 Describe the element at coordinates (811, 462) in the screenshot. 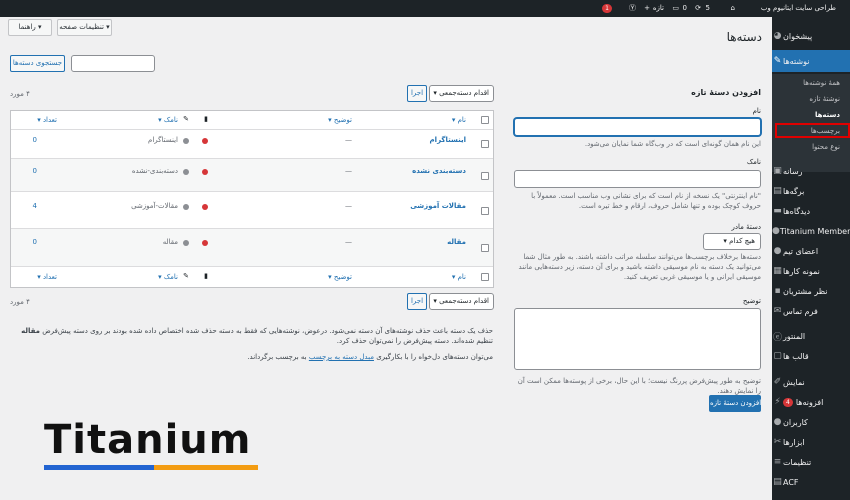

I see `sidebar-item-settings: تنظیمات ≡` at that location.